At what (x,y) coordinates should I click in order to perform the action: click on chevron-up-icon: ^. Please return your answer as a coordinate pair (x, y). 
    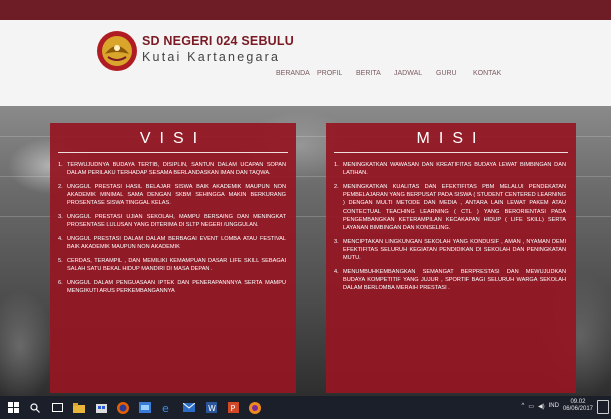
    Looking at the image, I should click on (523, 406).